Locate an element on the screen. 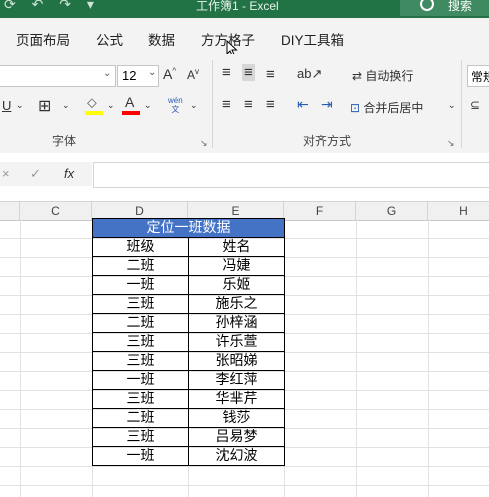  column-header-g: G is located at coordinates (392, 211).